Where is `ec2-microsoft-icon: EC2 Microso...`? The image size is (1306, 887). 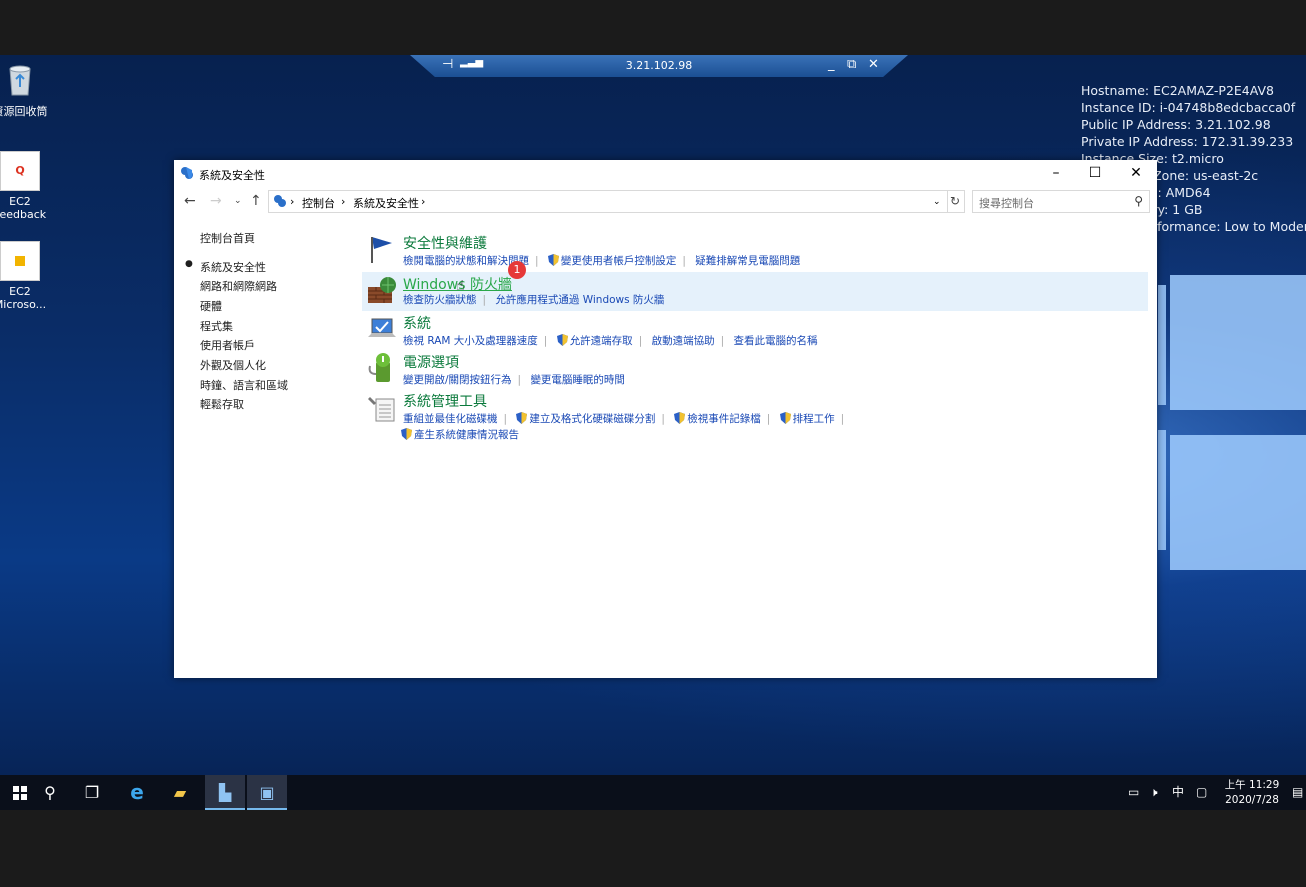 ec2-microsoft-icon: EC2 Microso... is located at coordinates (25, 276).